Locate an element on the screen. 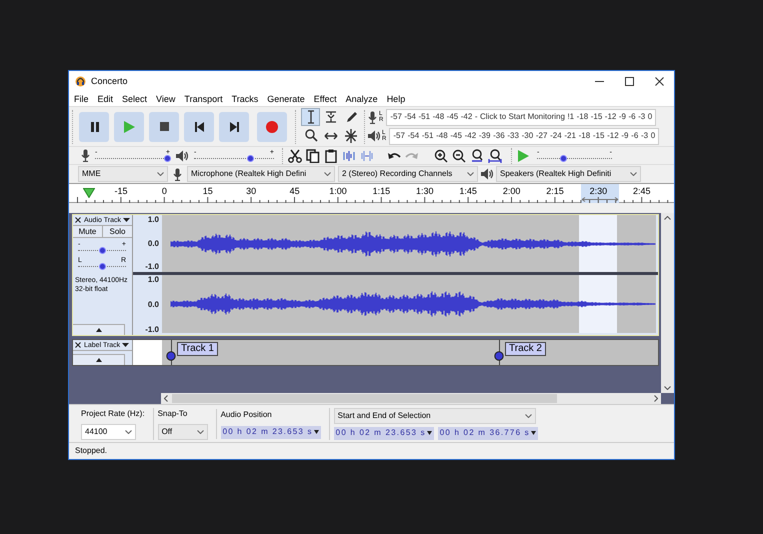 This screenshot has width=763, height=534. ruler-tick-label: 1:15 is located at coordinates (381, 191).